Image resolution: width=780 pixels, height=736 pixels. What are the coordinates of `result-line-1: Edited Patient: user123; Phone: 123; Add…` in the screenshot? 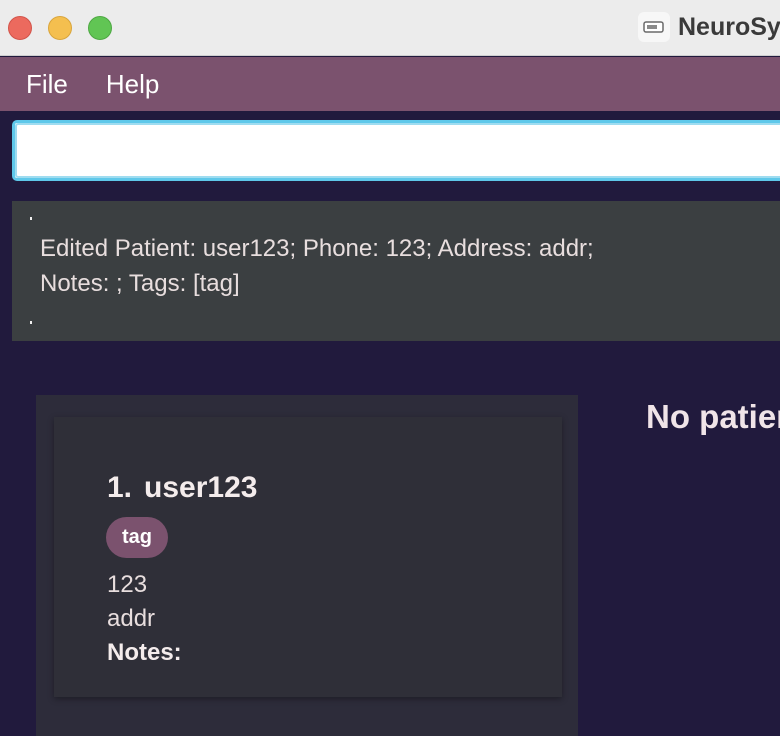 It's located at (317, 248).